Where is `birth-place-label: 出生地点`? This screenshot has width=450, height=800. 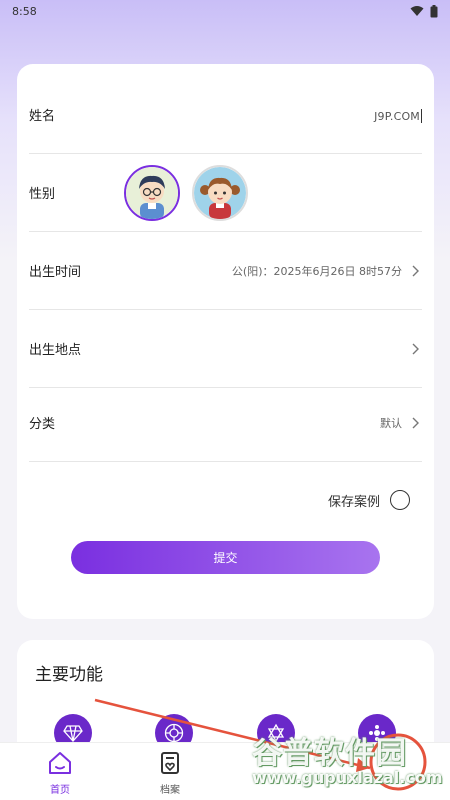
birth-place-label: 出生地点 is located at coordinates (55, 350).